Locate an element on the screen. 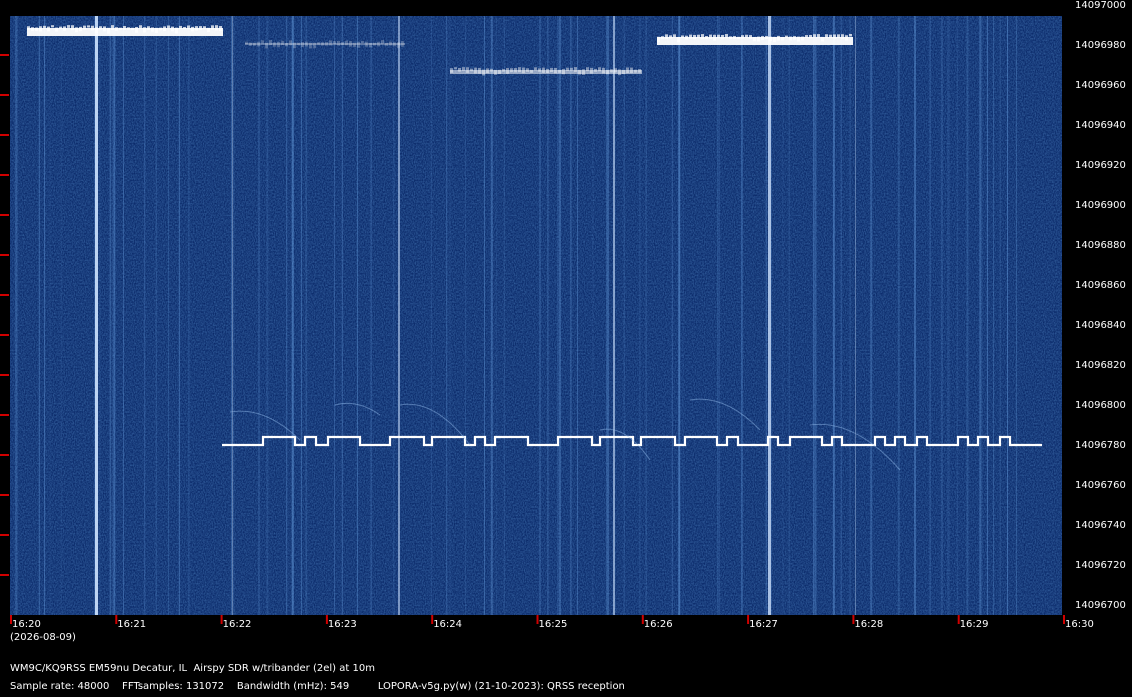 Image resolution: width=1132 pixels, height=697 pixels. frequency-label: 14096980 is located at coordinates (1100, 45).